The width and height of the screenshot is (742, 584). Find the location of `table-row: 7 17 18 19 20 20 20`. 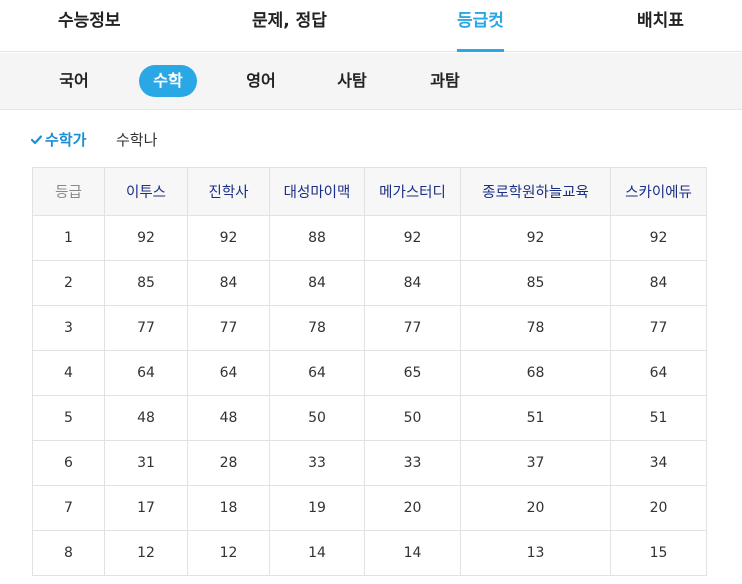

table-row: 7 17 18 19 20 20 20 is located at coordinates (369, 508).